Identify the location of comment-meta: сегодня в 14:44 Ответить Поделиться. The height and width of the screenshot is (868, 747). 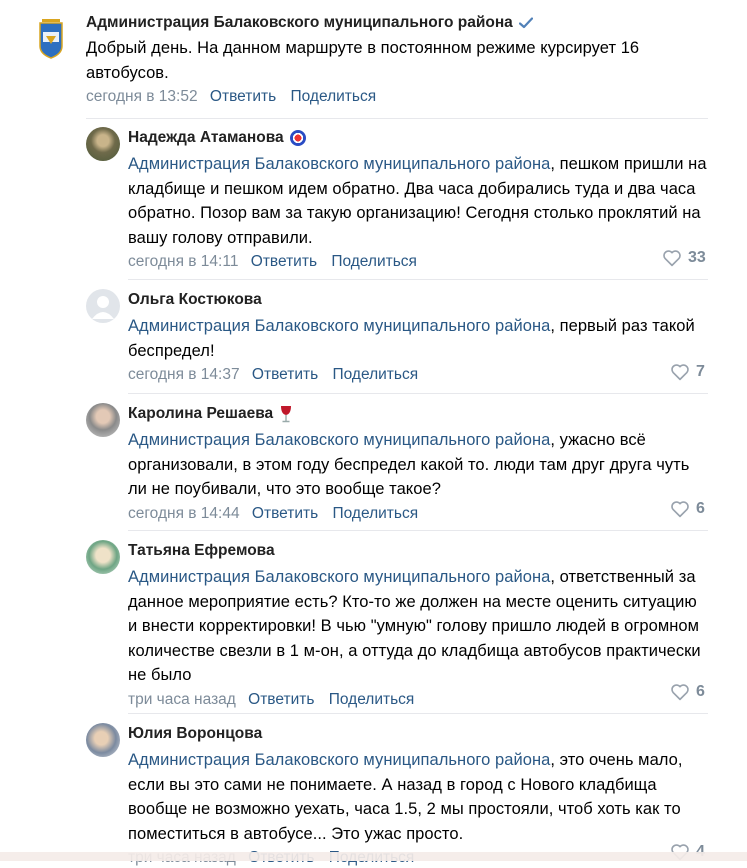
(418, 514).